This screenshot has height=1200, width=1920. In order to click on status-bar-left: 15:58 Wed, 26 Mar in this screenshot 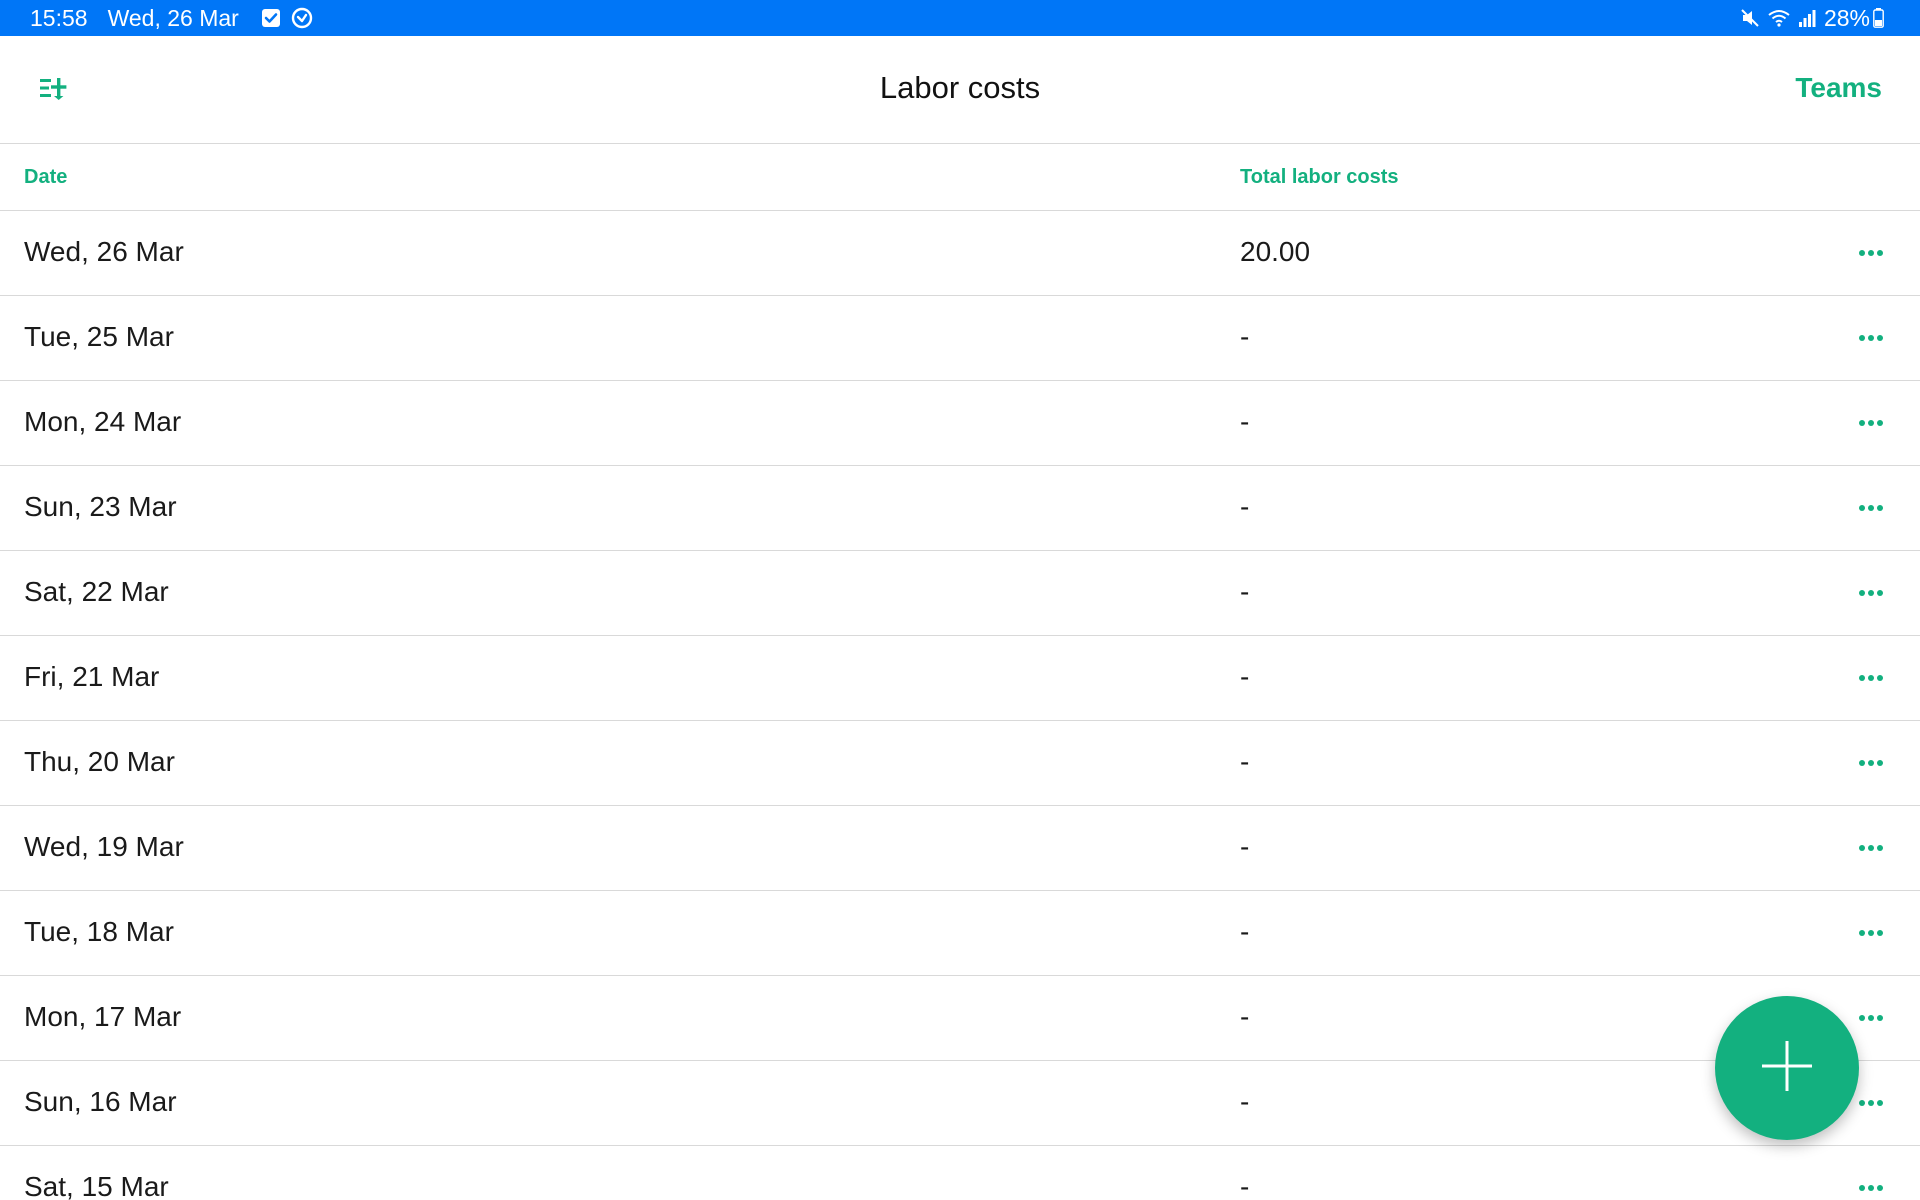, I will do `click(176, 18)`.